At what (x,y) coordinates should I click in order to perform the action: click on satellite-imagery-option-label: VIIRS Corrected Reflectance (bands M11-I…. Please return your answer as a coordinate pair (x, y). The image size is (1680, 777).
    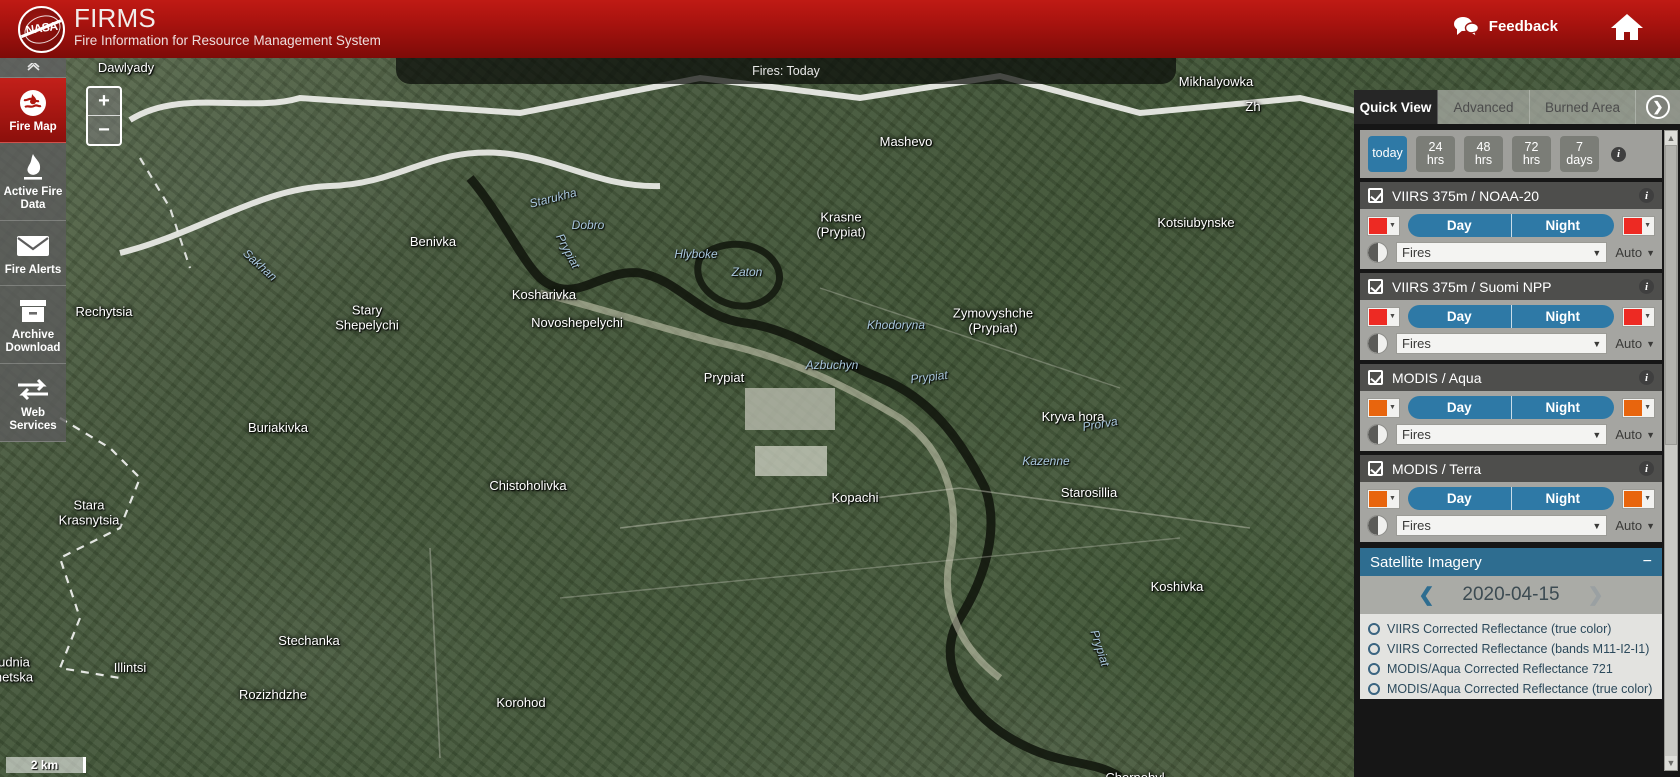
    Looking at the image, I should click on (1518, 649).